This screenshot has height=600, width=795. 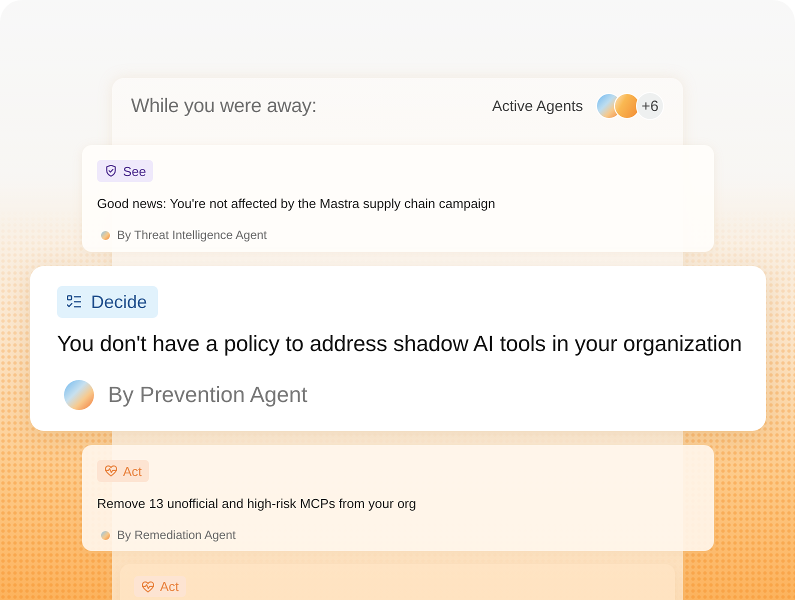 What do you see at coordinates (111, 171) in the screenshot?
I see `shield-check-icon` at bounding box center [111, 171].